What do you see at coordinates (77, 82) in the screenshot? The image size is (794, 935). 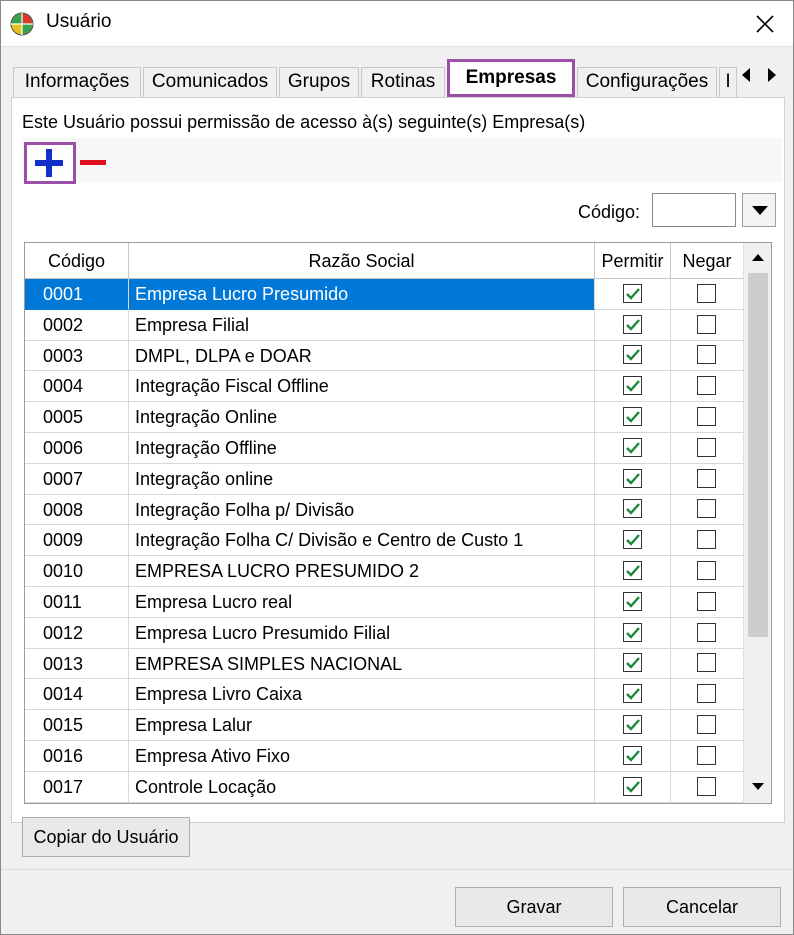 I see `tab-informacoes: Informações` at bounding box center [77, 82].